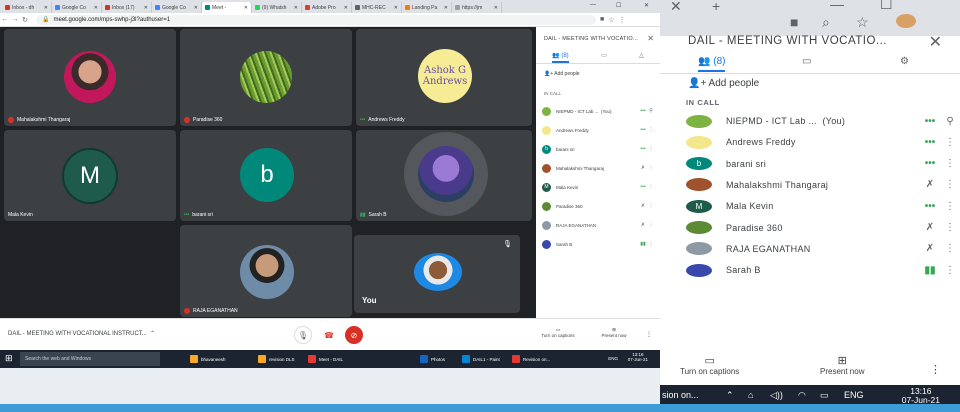 This screenshot has width=960, height=412. I want to click on reload-icon: ↻, so click(25, 20).